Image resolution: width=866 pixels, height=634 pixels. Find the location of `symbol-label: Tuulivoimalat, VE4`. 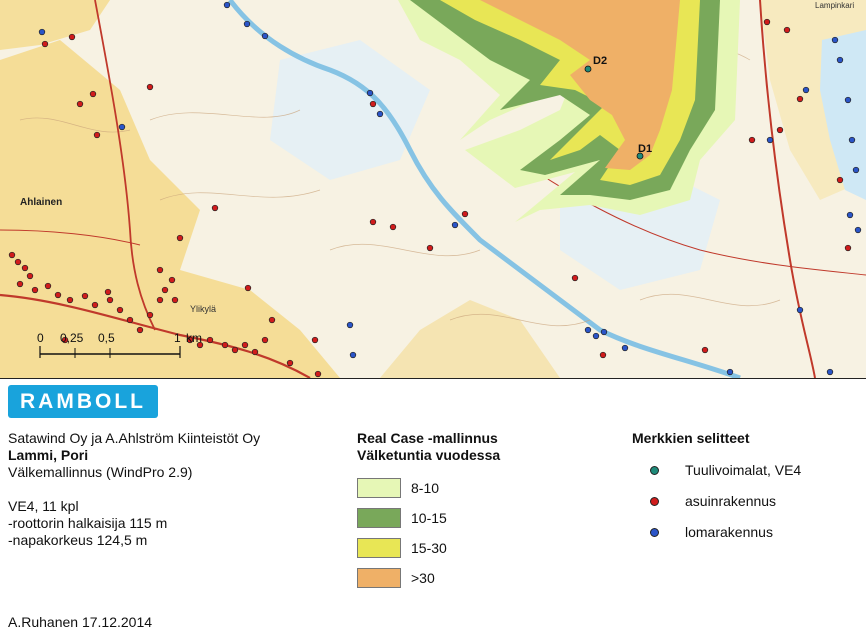

symbol-label: Tuulivoimalat, VE4 is located at coordinates (743, 470).